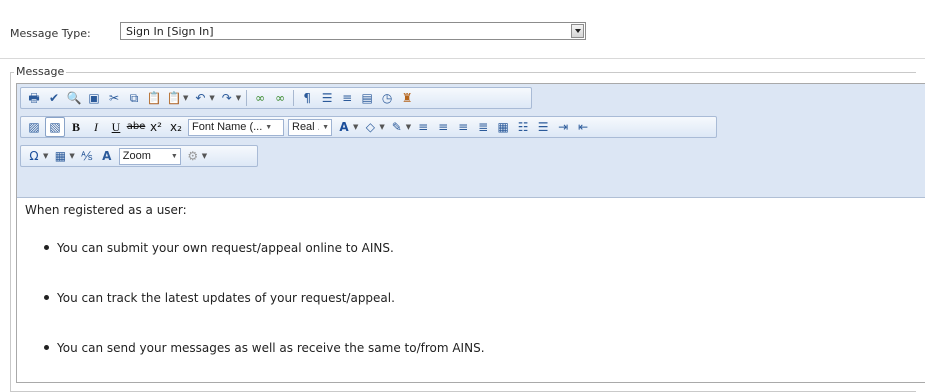 Image resolution: width=925 pixels, height=392 pixels. Describe the element at coordinates (423, 127) in the screenshot. I see `align-left-icon: ≡` at that location.